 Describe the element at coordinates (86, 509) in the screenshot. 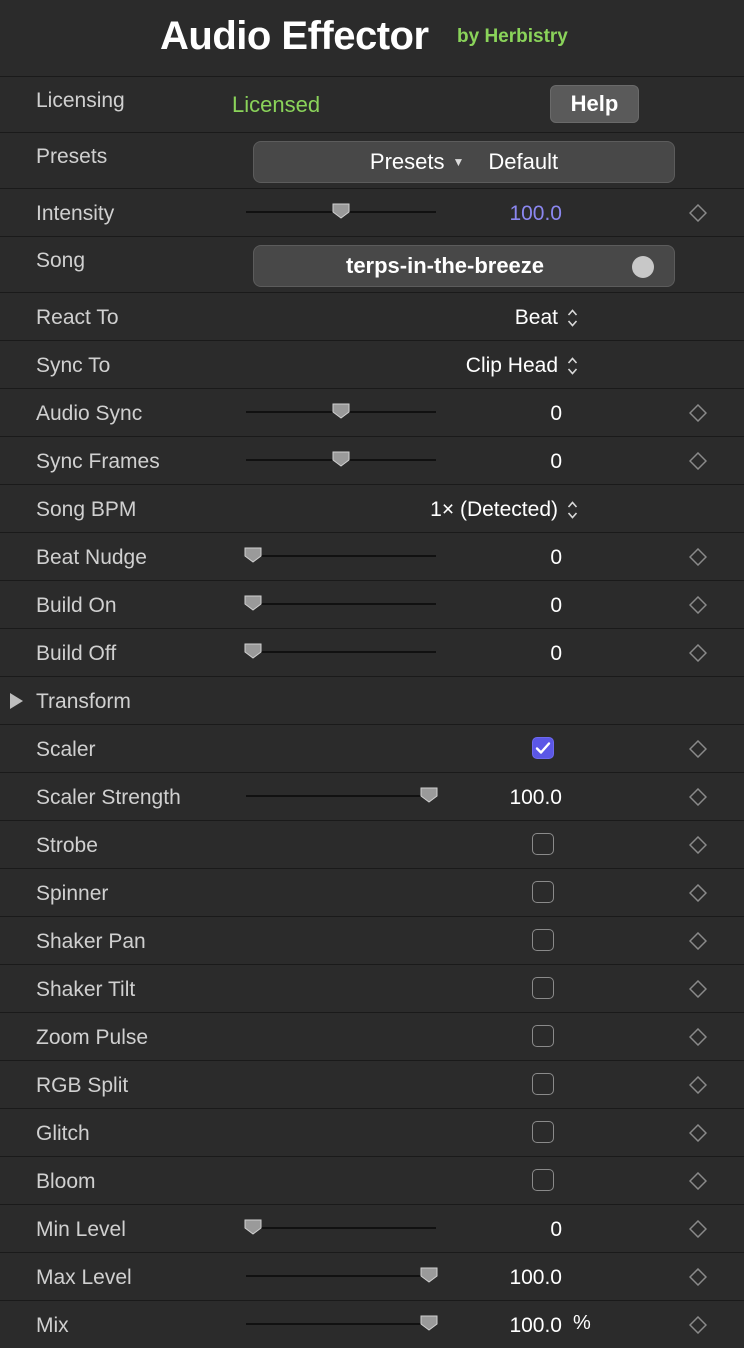

I see `song-bpm-label: Song BPM` at that location.